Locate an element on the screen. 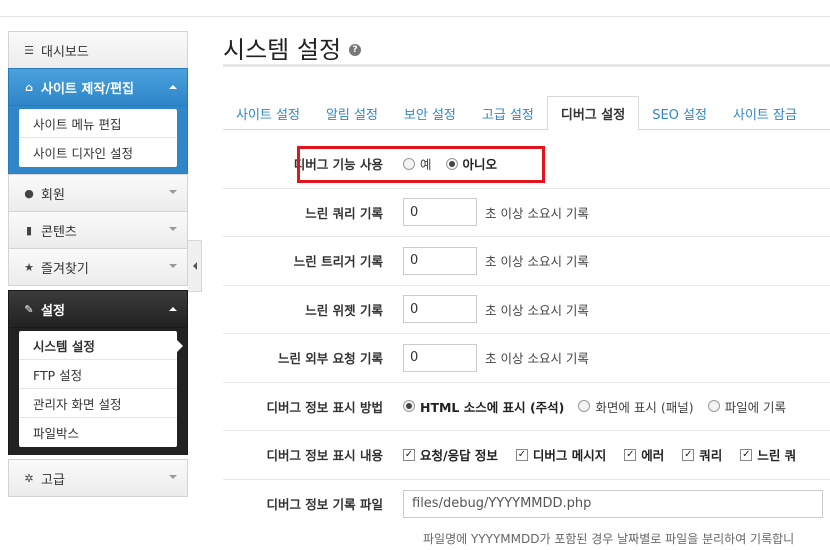 This screenshot has height=550, width=830. field-label: 느린 쿼리 기록 is located at coordinates (344, 213).